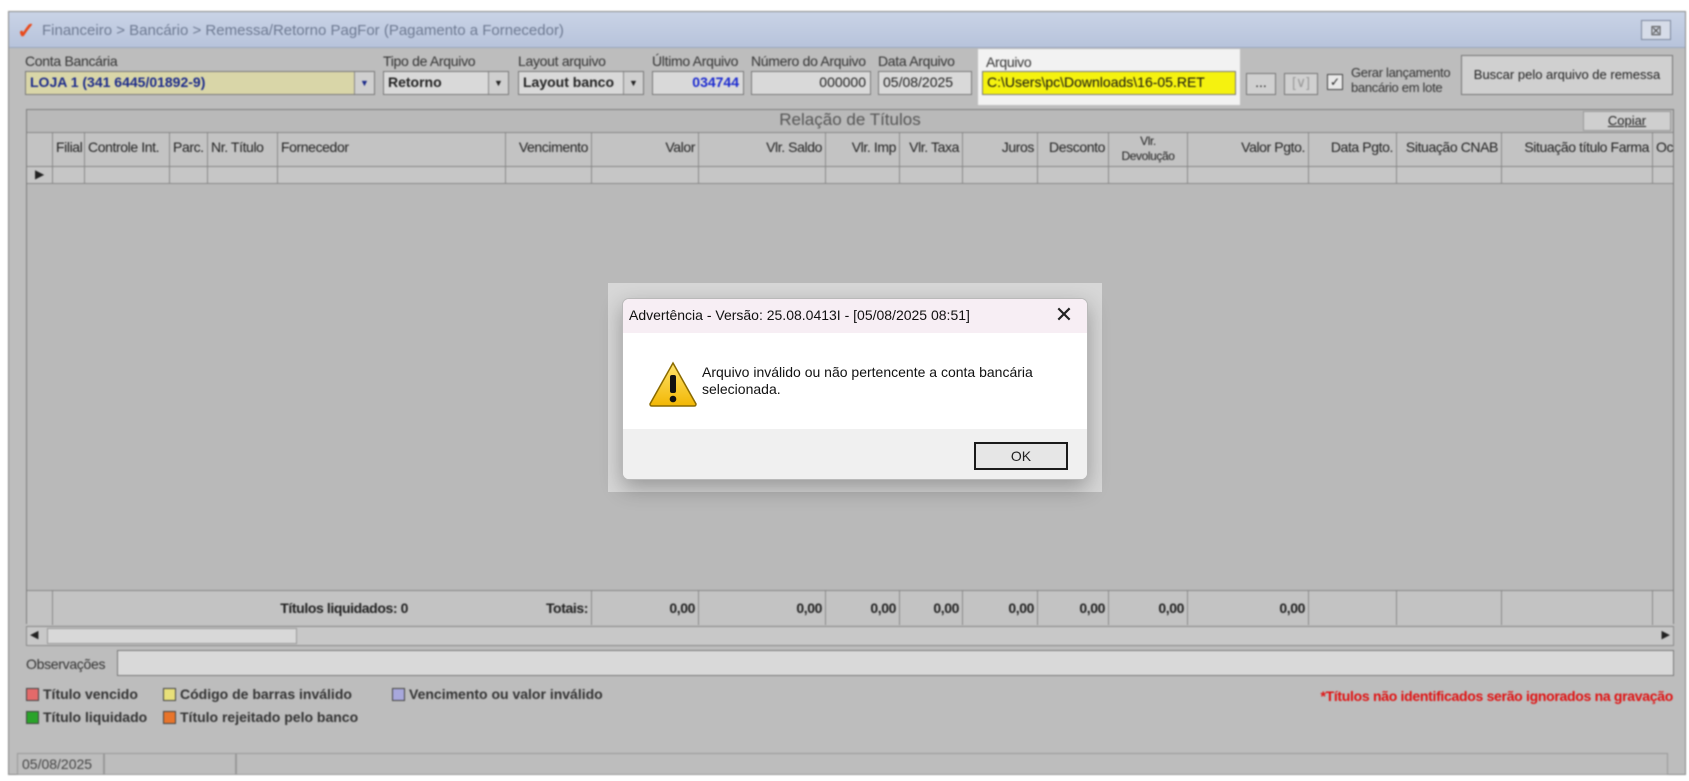 Image resolution: width=1689 pixels, height=781 pixels. I want to click on total-imp: 0,00, so click(863, 608).